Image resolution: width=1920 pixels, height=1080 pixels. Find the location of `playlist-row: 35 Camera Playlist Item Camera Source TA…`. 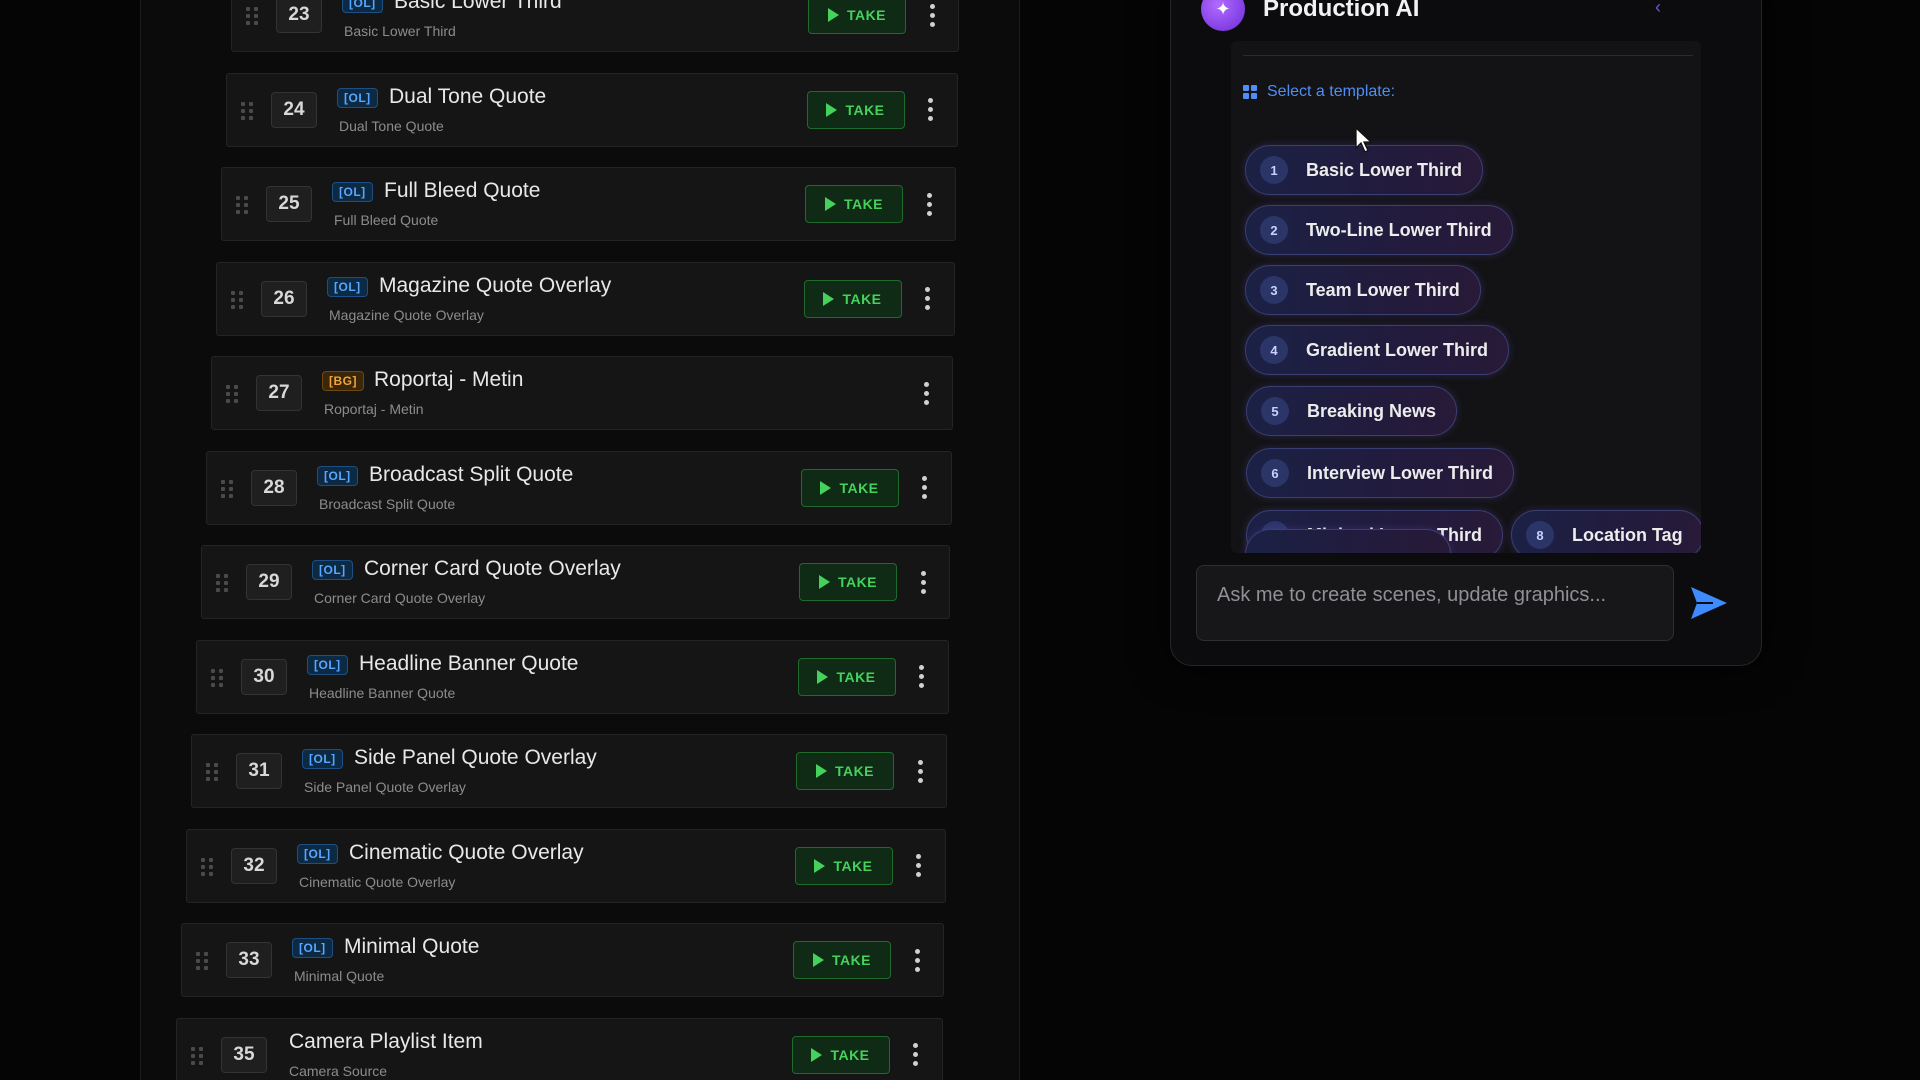

playlist-row: 35 Camera Playlist Item Camera Source TA… is located at coordinates (559, 1048).